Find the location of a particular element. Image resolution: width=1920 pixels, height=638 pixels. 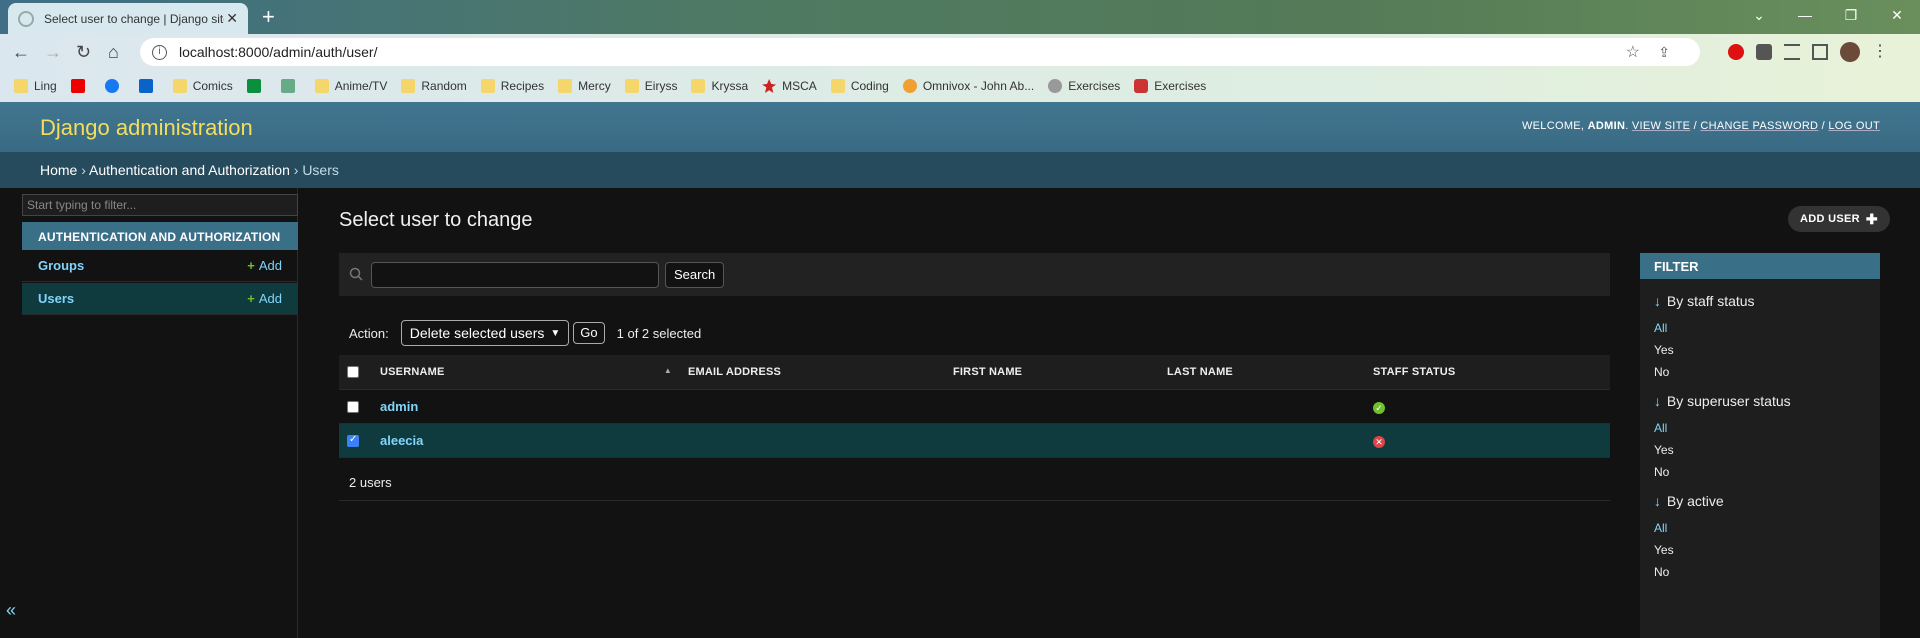

filter-group-title: ↓ By superuser status is located at coordinates (1760, 401).